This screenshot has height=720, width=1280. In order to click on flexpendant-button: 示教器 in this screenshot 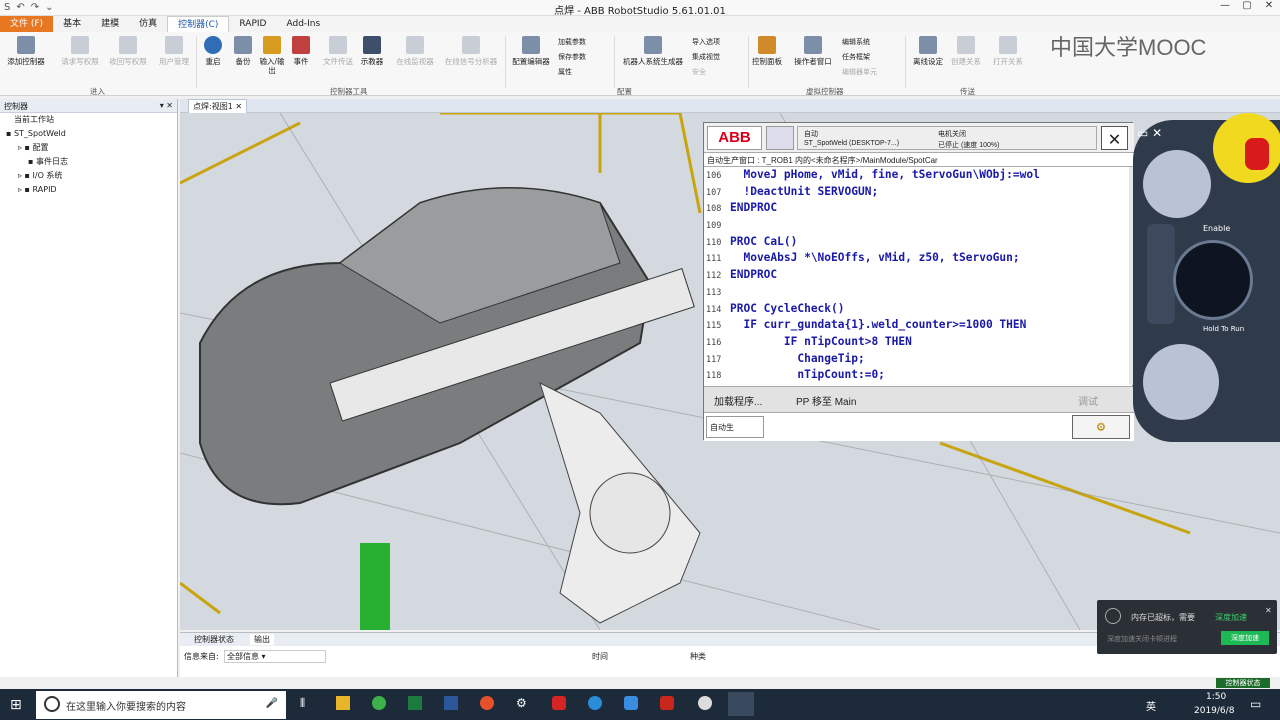, I will do `click(372, 51)`.